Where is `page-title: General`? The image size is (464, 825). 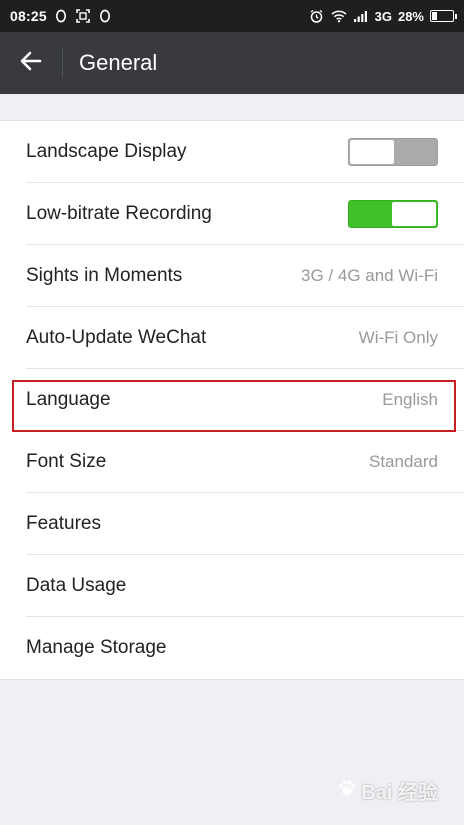
page-title: General is located at coordinates (118, 62).